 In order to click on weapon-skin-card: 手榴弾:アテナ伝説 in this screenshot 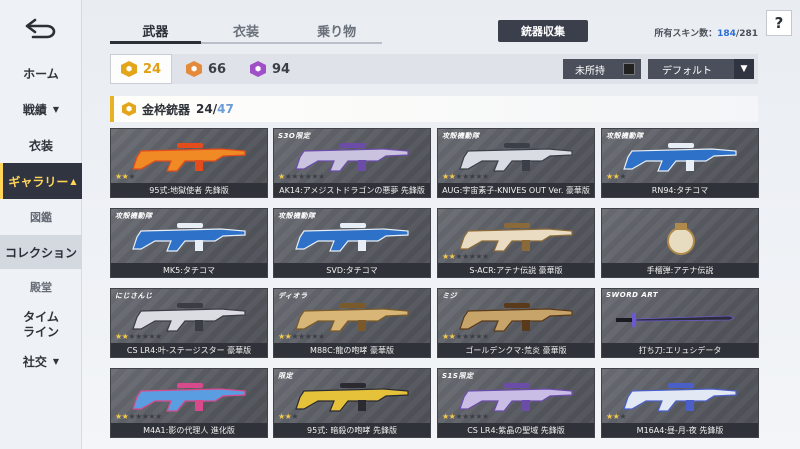, I will do `click(680, 243)`.